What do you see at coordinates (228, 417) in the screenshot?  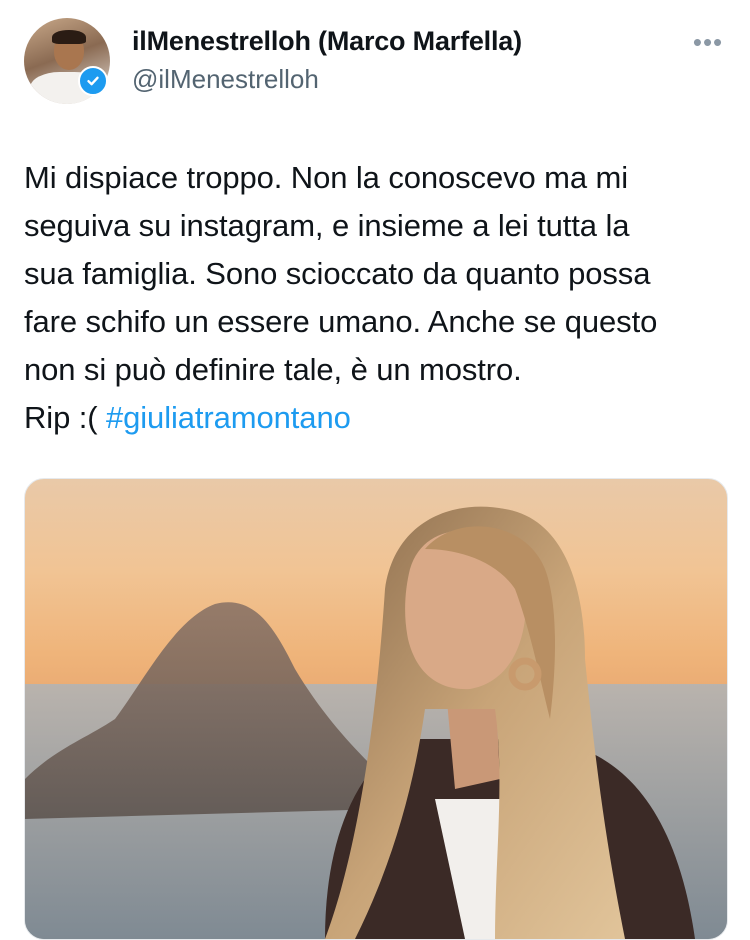 I see `hashtag-link: #giuliatramontano` at bounding box center [228, 417].